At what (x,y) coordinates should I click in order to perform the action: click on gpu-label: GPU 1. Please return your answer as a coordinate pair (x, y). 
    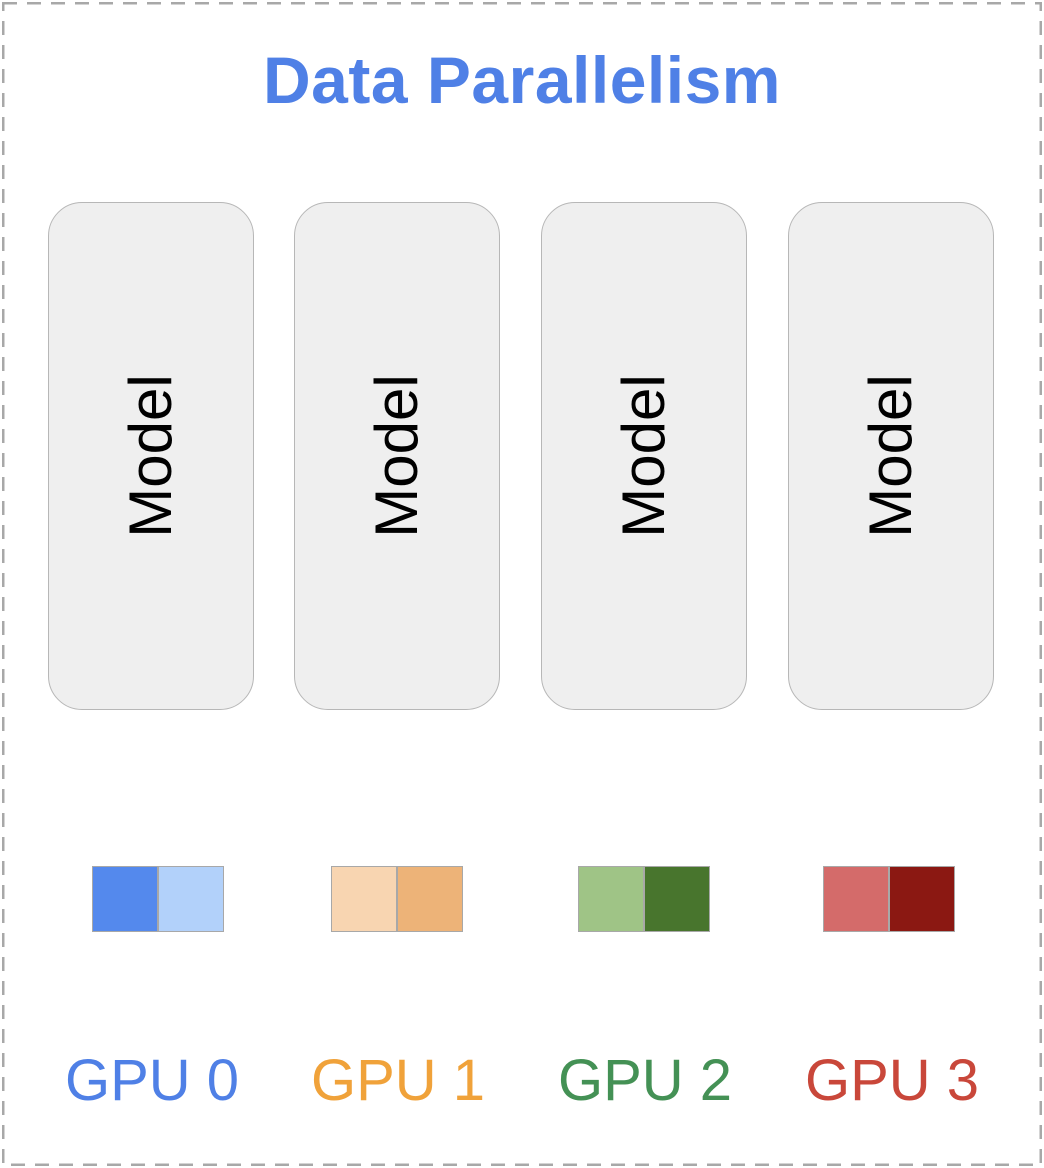
    Looking at the image, I should click on (398, 1080).